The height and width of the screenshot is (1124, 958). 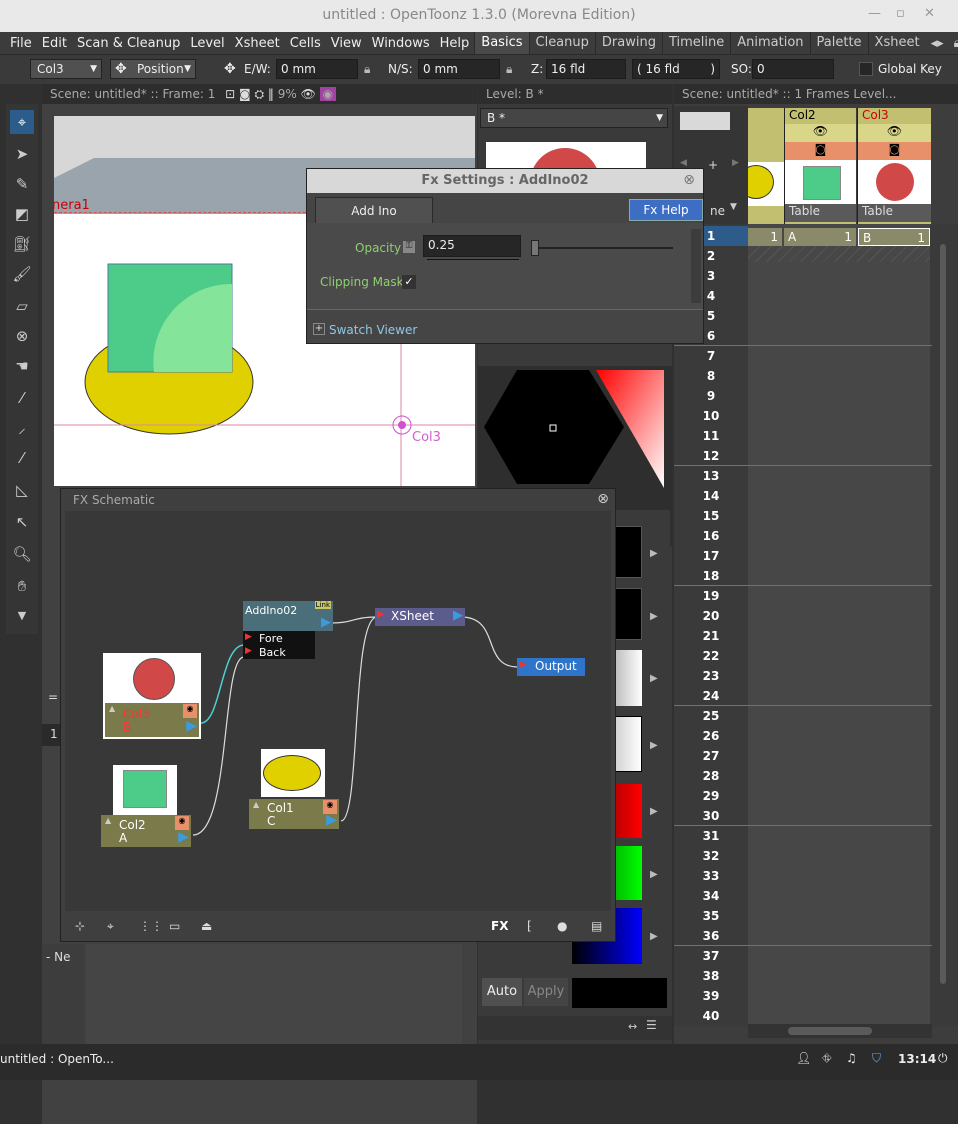 What do you see at coordinates (876, 1058) in the screenshot?
I see `security-shield-icon: ⛉` at bounding box center [876, 1058].